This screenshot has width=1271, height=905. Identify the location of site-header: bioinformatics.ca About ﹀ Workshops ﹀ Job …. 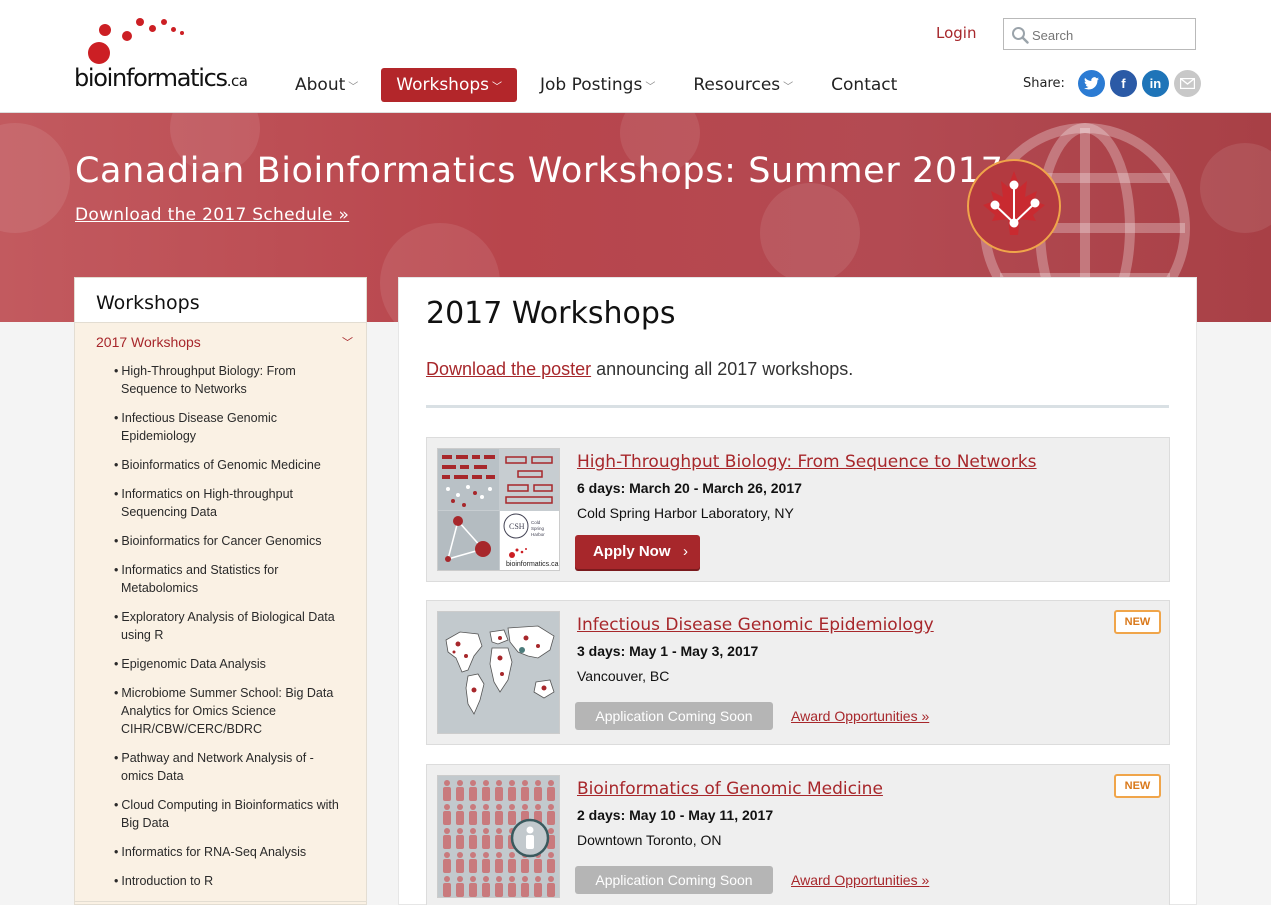
(635, 56).